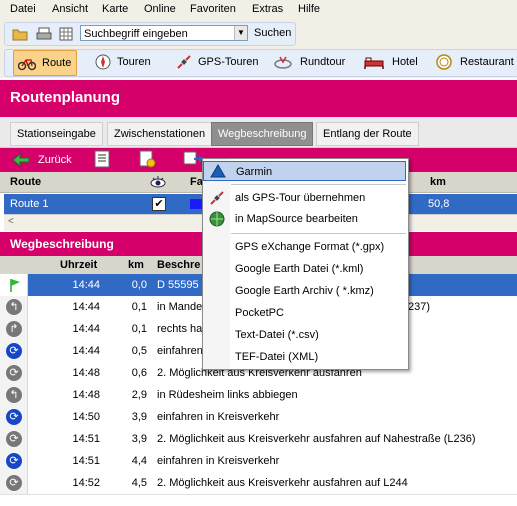  I want to click on menu-item-label: Text-Datei (*.csv), so click(277, 335).